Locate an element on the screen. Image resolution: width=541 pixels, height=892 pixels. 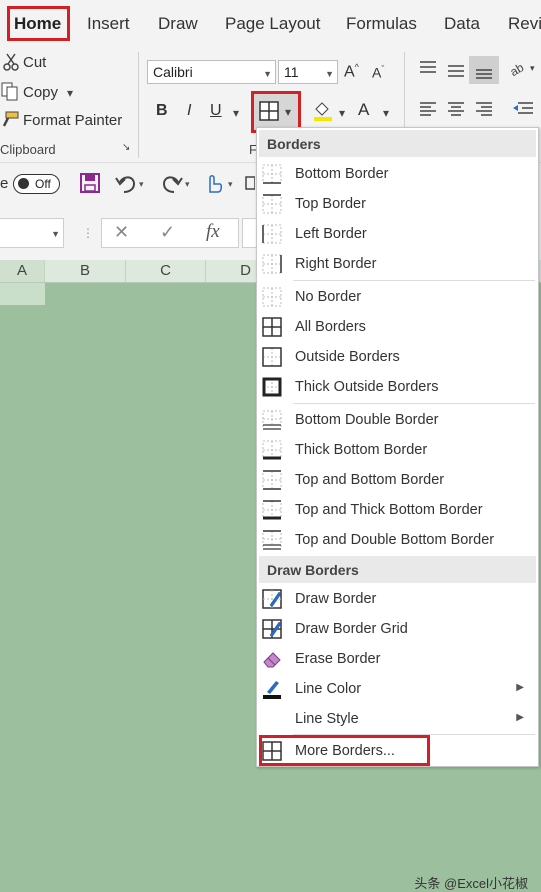
tab-formulas: Formulas is located at coordinates (381, 24).